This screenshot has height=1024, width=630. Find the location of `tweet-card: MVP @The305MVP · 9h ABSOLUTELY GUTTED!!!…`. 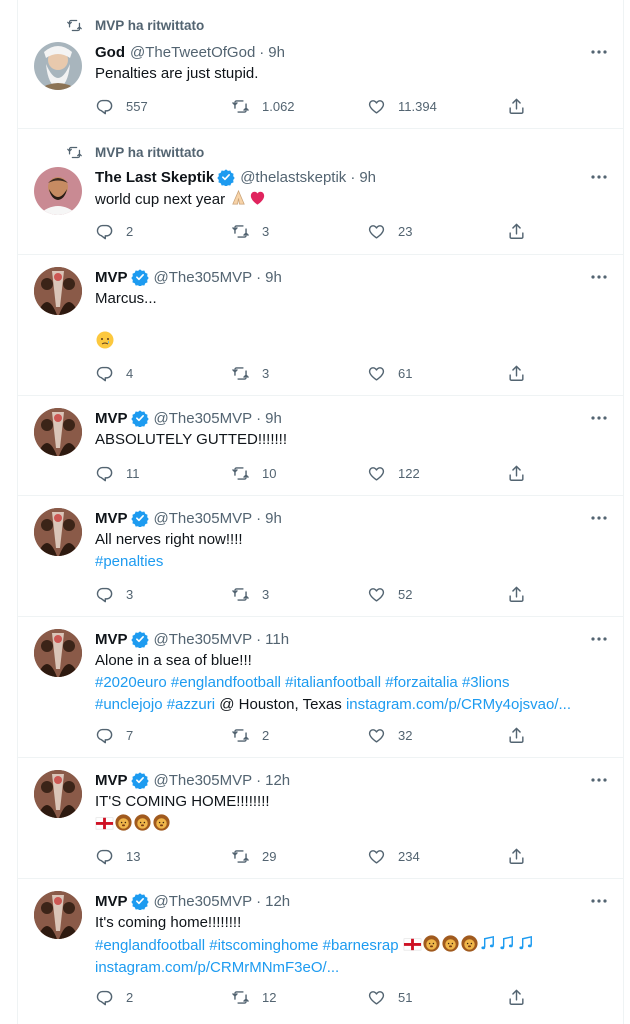

tweet-card: MVP @The305MVP · 9h ABSOLUTELY GUTTED!!!… is located at coordinates (320, 446).